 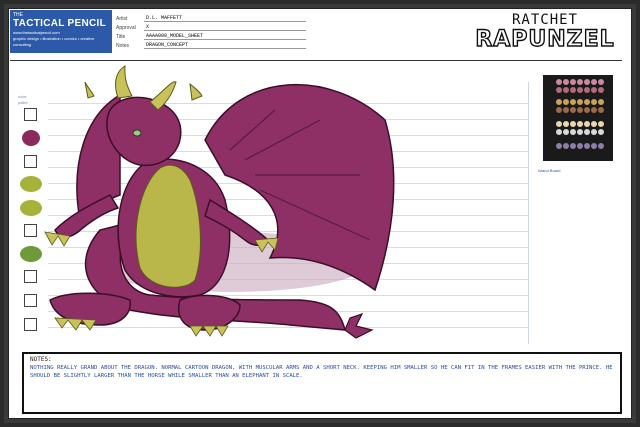 What do you see at coordinates (41, 359) in the screenshot?
I see `notes-heading: NOTES:` at bounding box center [41, 359].